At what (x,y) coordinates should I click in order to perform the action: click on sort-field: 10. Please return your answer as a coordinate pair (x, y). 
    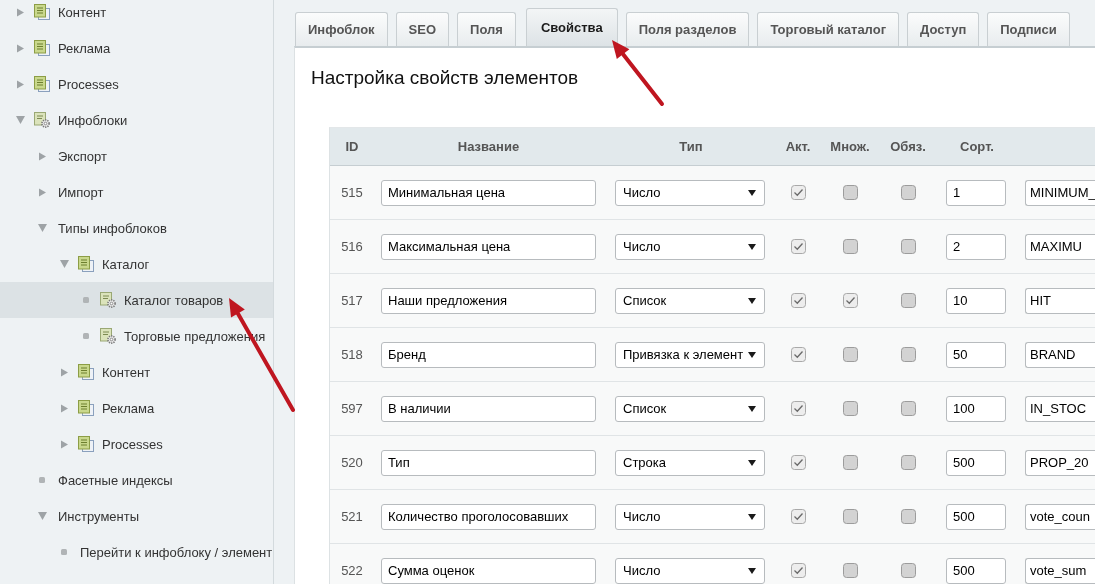
    Looking at the image, I should click on (976, 300).